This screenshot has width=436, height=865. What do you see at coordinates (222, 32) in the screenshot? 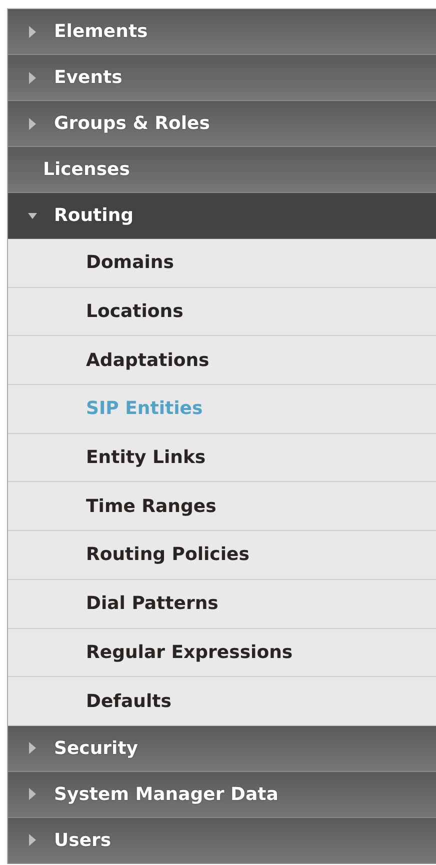
I see `menu-item: Elements` at bounding box center [222, 32].